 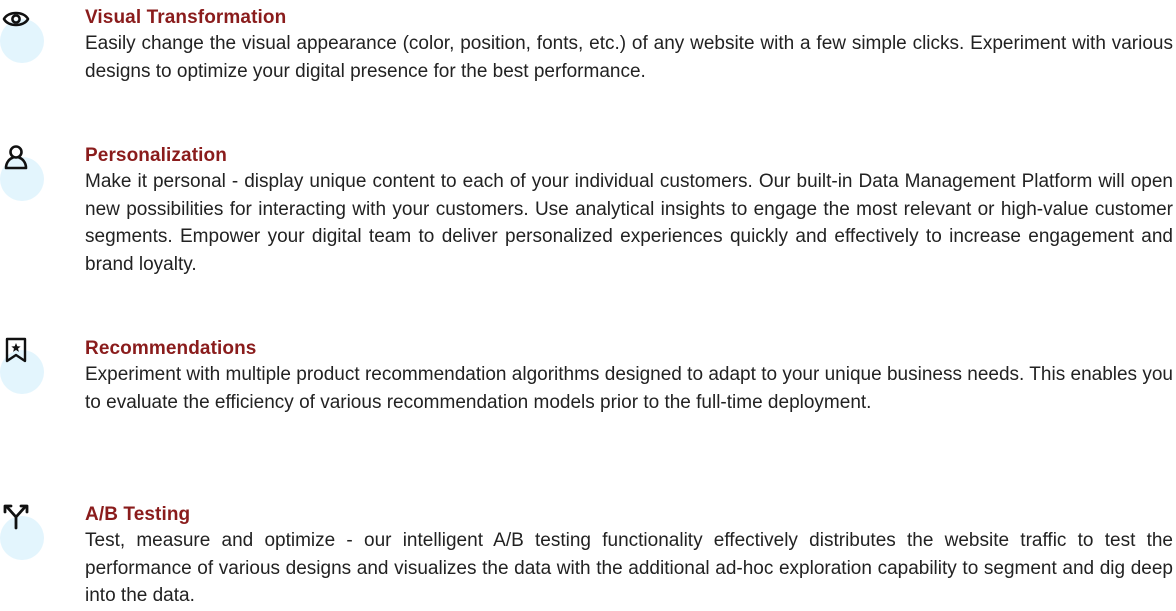 What do you see at coordinates (186, 17) in the screenshot?
I see `feature-title: Visual Transformation` at bounding box center [186, 17].